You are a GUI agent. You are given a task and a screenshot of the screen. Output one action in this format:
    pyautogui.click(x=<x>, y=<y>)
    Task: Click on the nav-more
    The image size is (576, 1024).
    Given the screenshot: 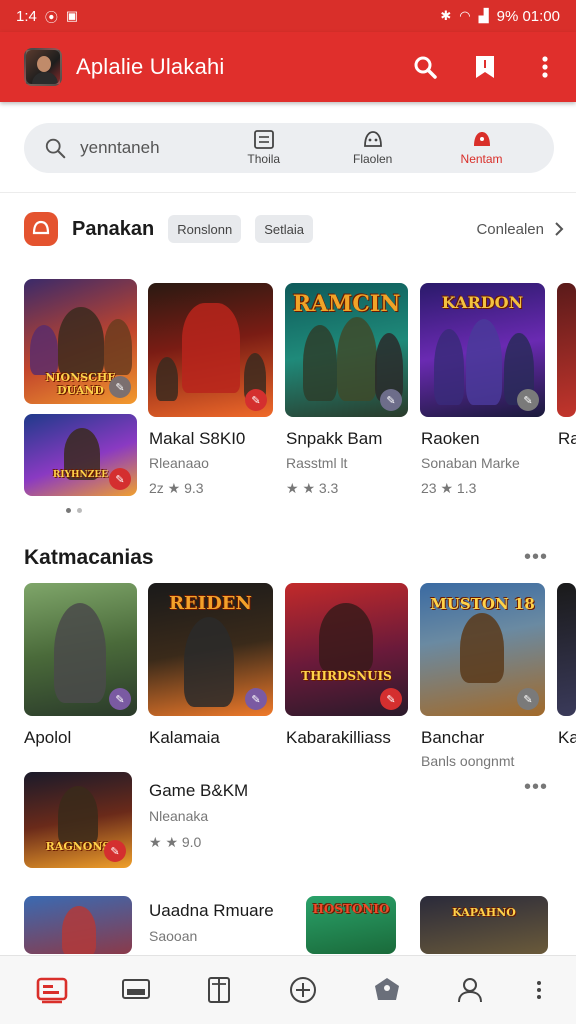 What is the action you would take?
    pyautogui.click(x=539, y=990)
    